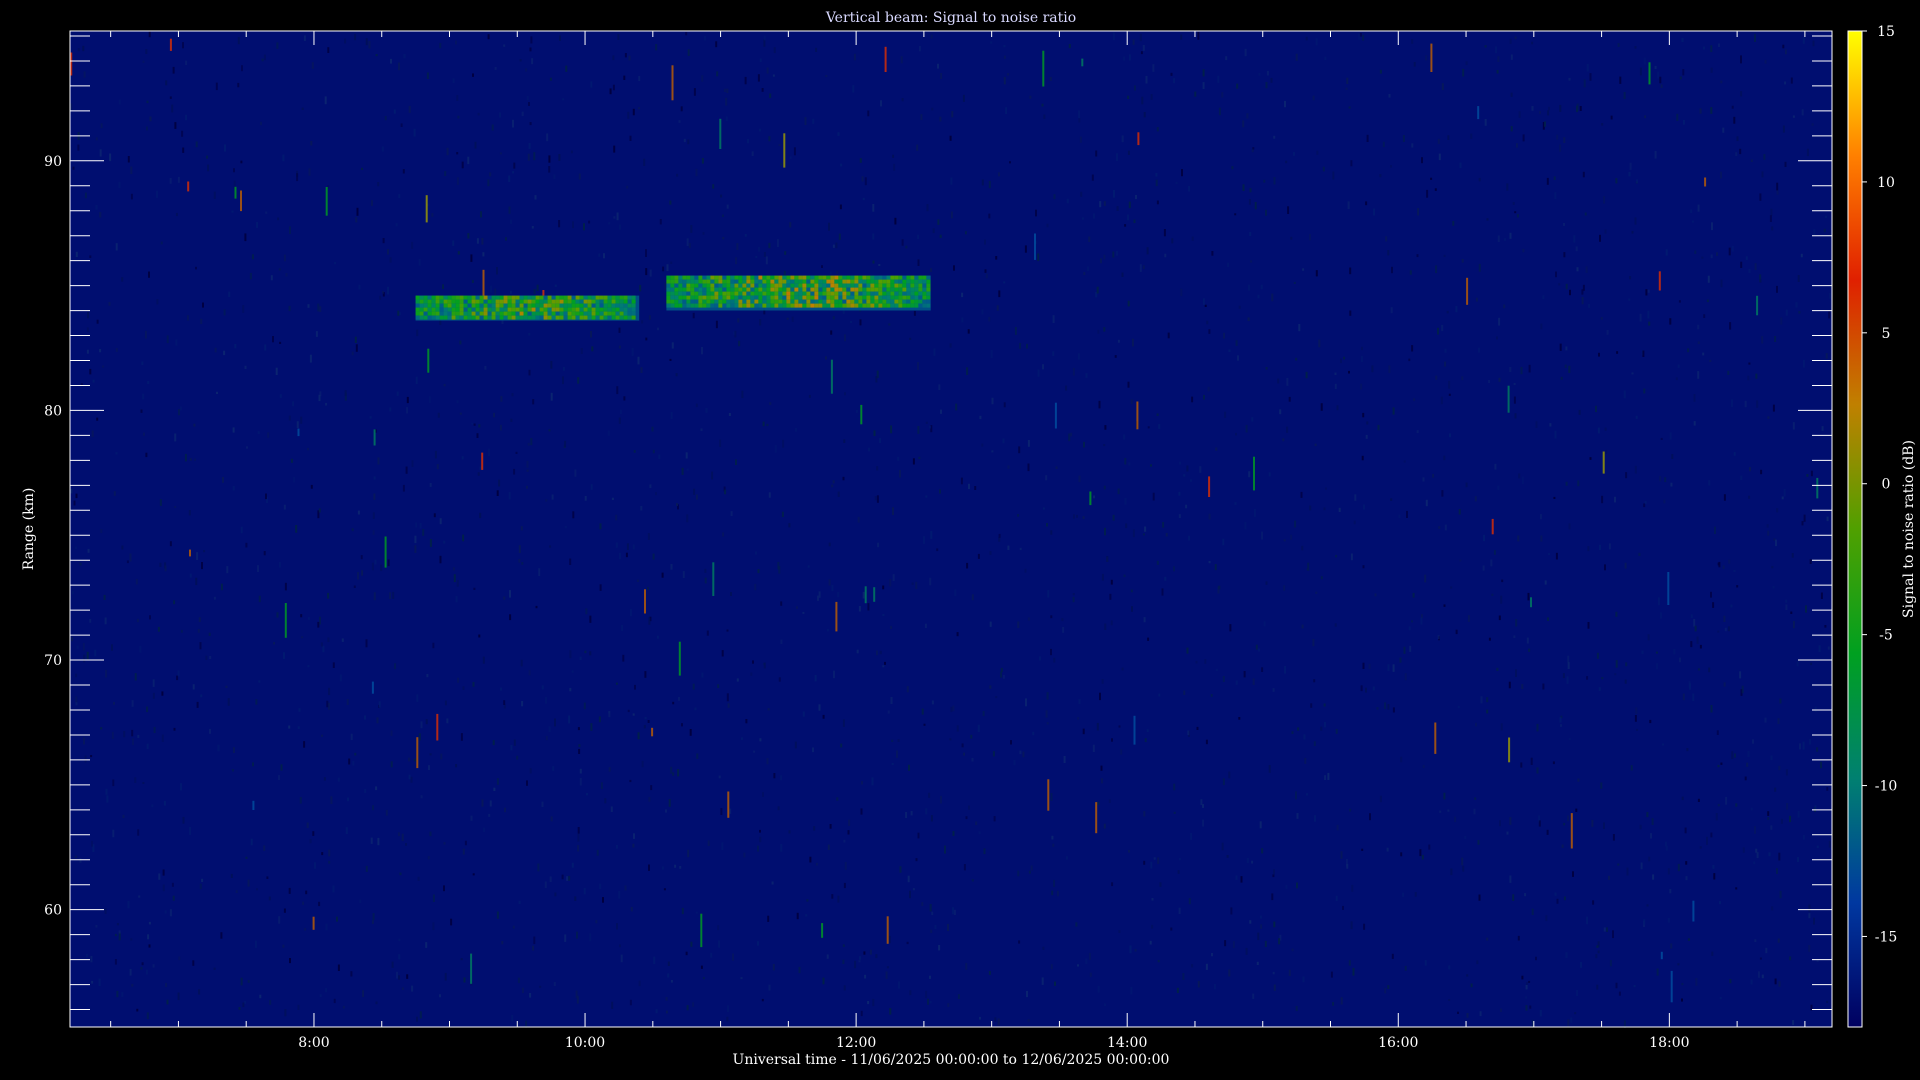  What do you see at coordinates (856, 1043) in the screenshot?
I see `x-tick-label: 12:00` at bounding box center [856, 1043].